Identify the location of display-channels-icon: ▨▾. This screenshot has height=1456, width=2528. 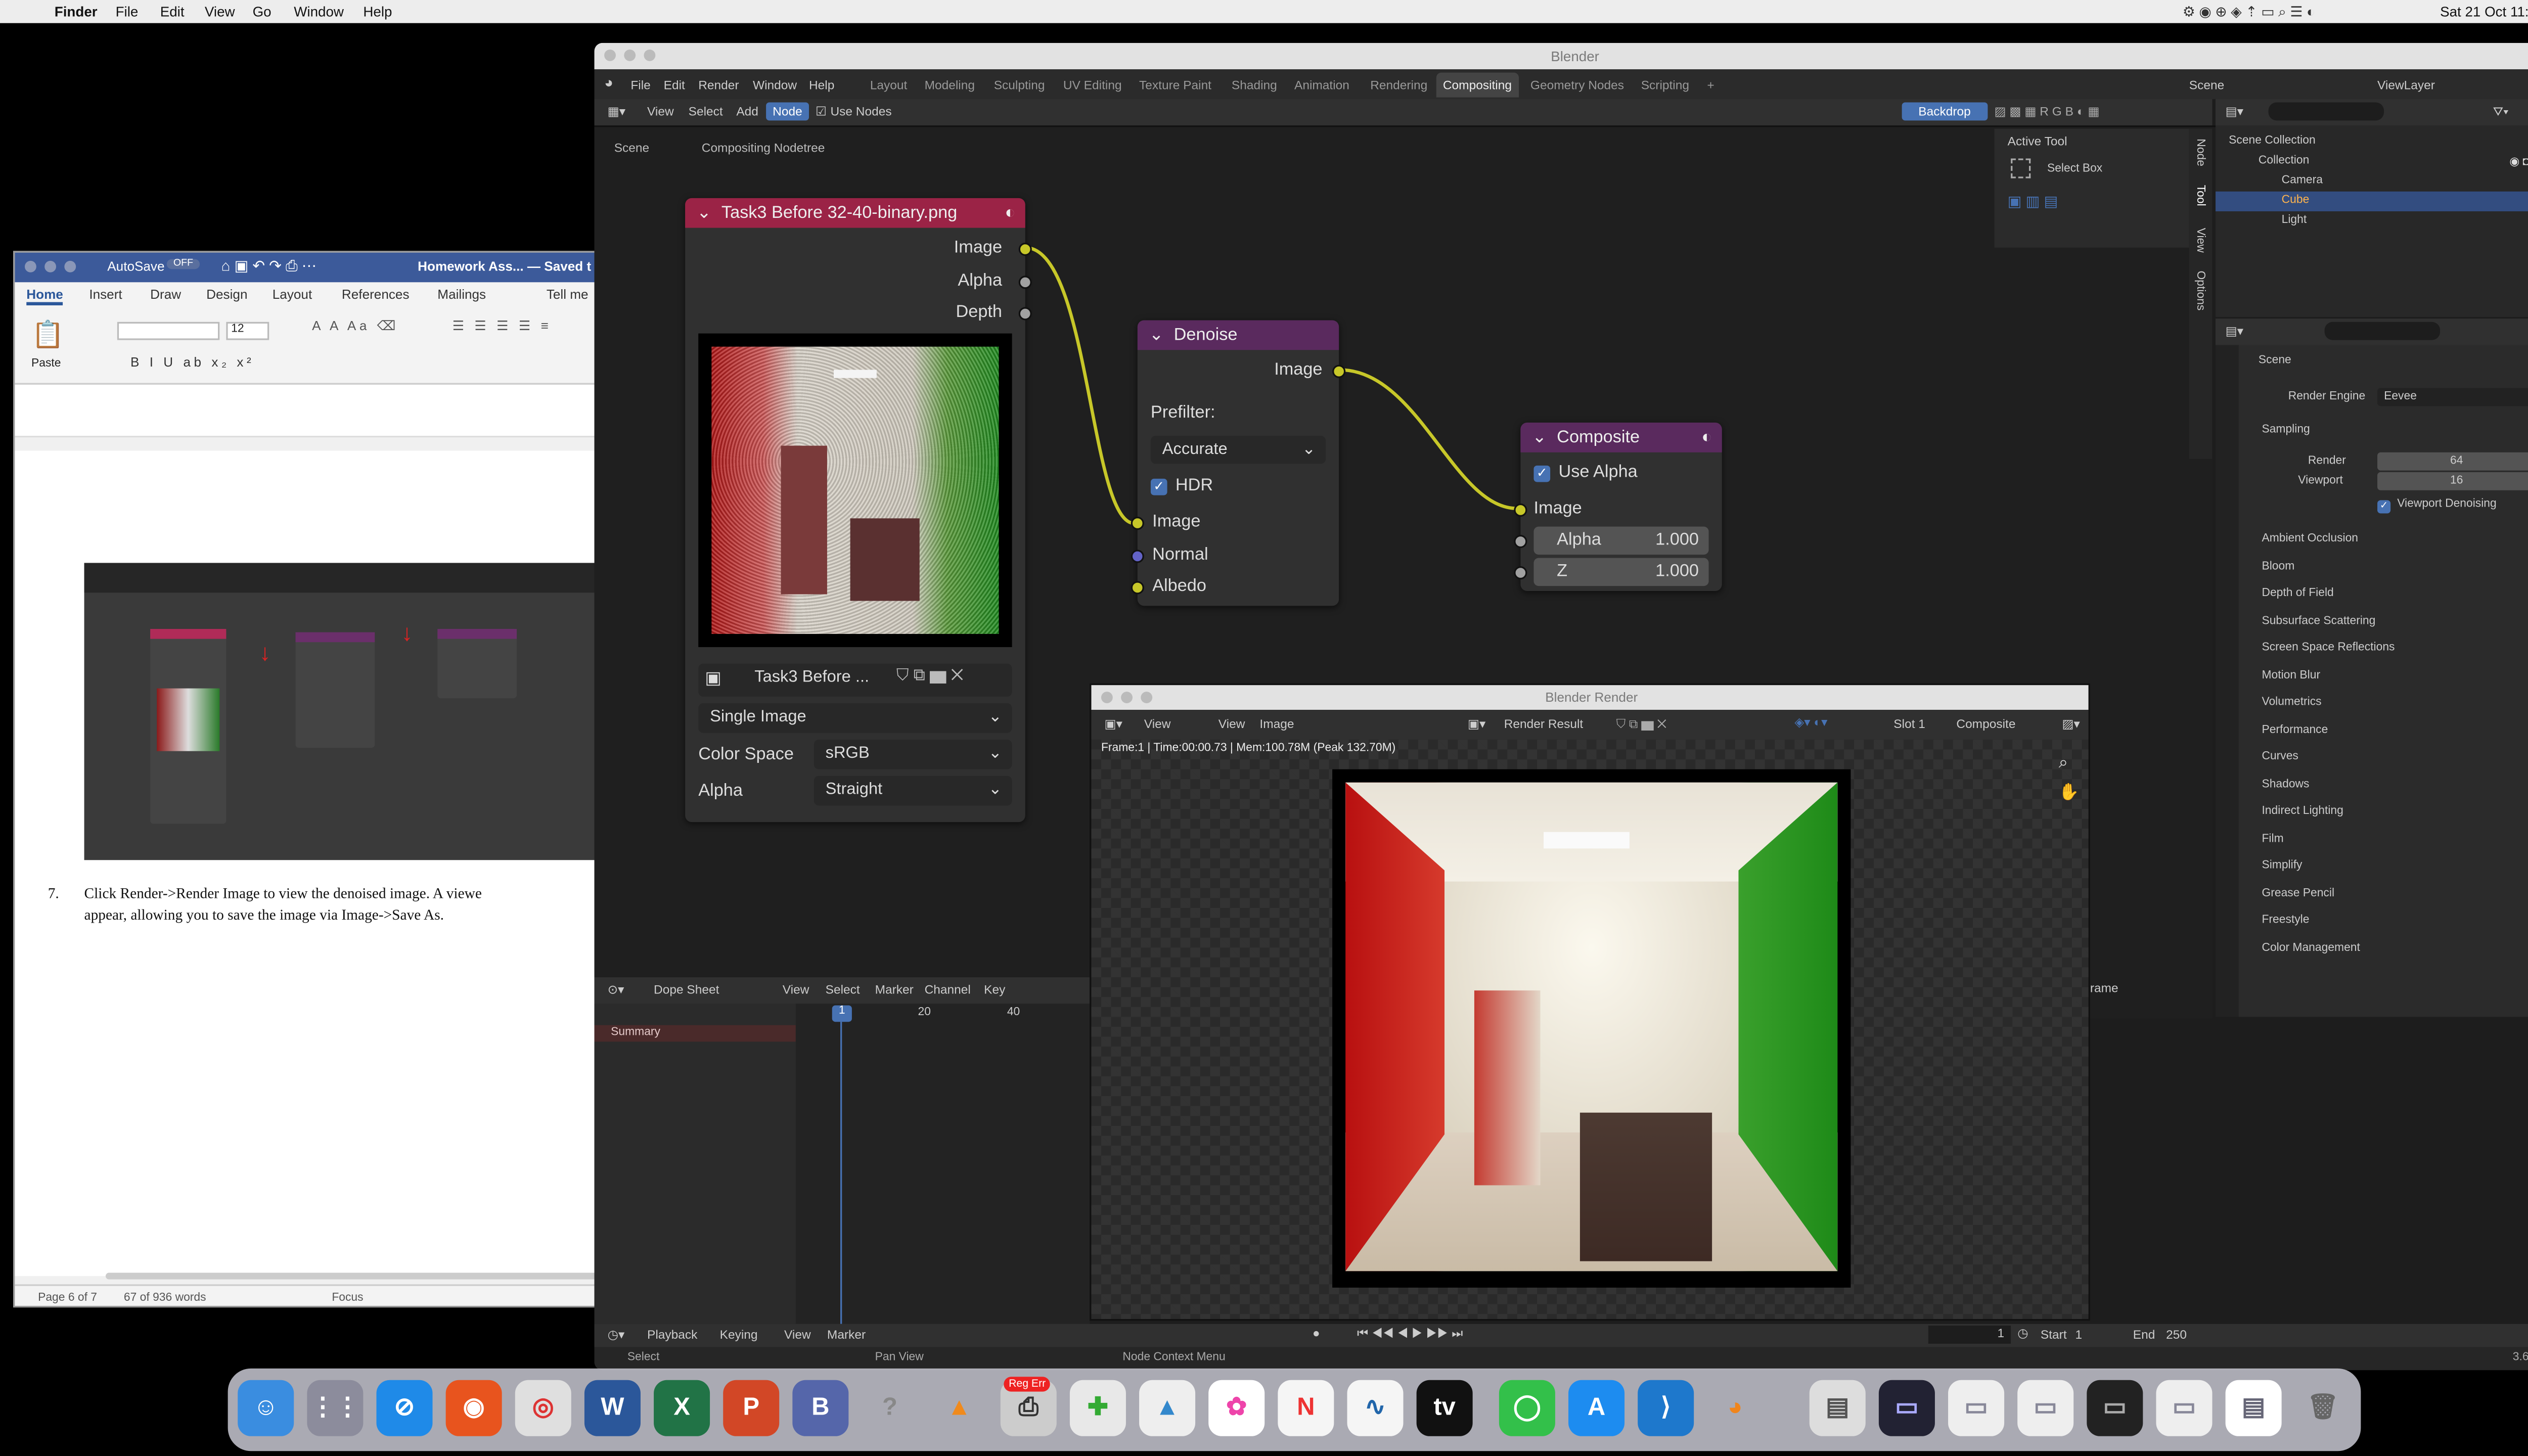
(2071, 723).